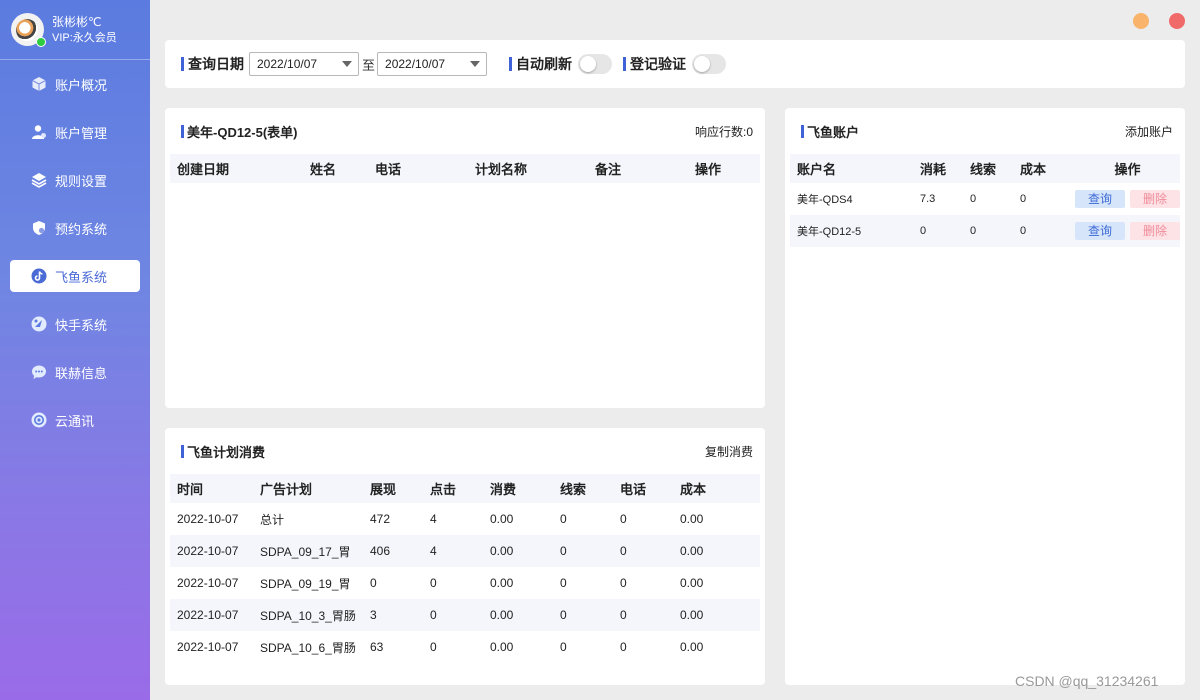  Describe the element at coordinates (75, 132) in the screenshot. I see `sidebar-item-account-management: 账户管理` at that location.